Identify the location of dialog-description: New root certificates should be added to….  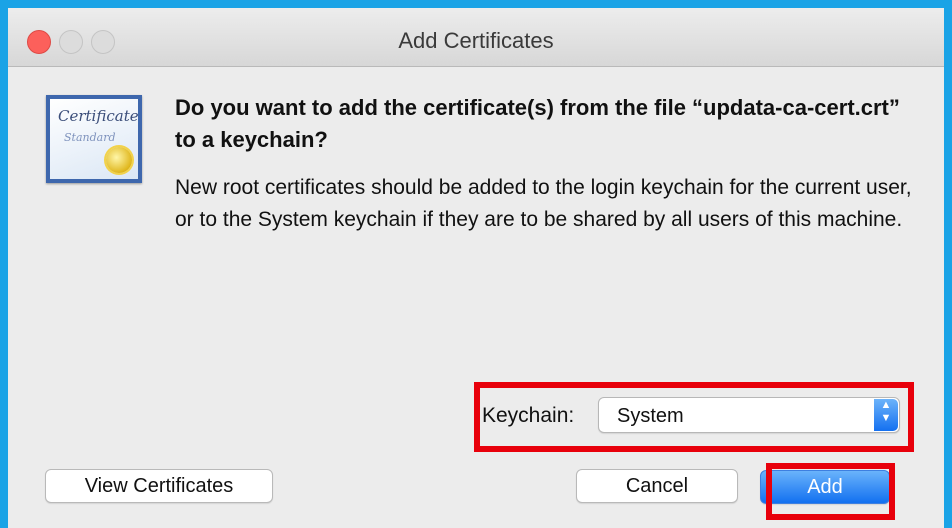
(543, 203).